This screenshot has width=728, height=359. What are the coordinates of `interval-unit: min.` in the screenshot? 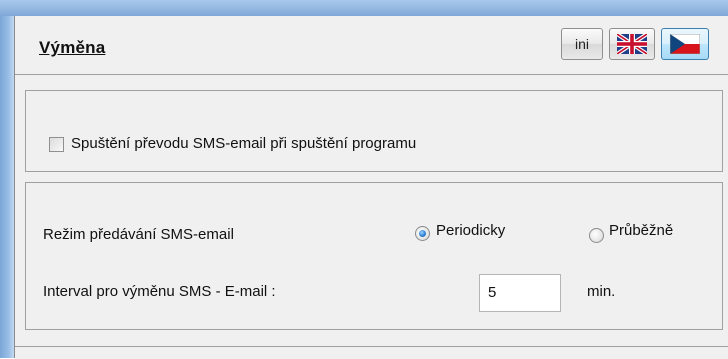 It's located at (601, 291).